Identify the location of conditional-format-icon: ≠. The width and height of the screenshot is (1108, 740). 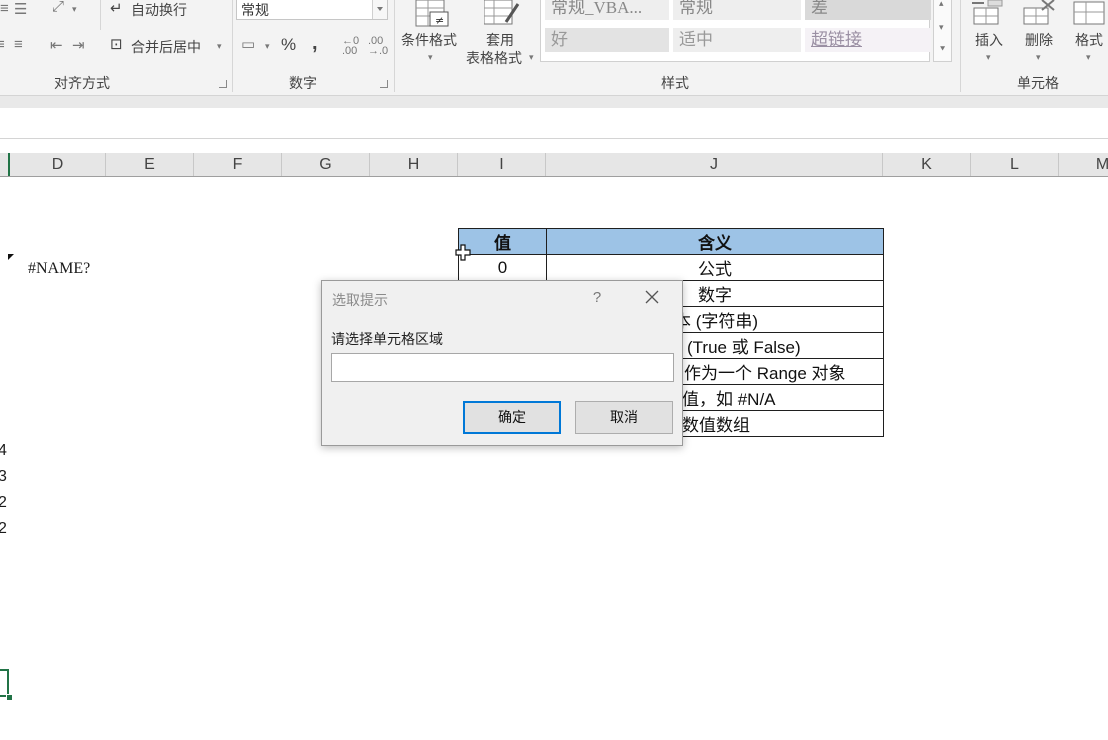
(432, 14).